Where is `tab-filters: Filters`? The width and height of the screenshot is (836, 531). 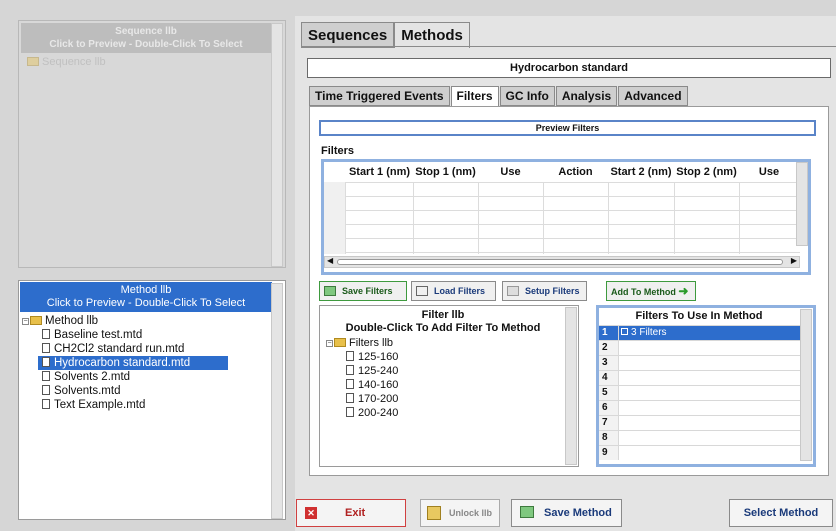
tab-filters: Filters is located at coordinates (474, 96).